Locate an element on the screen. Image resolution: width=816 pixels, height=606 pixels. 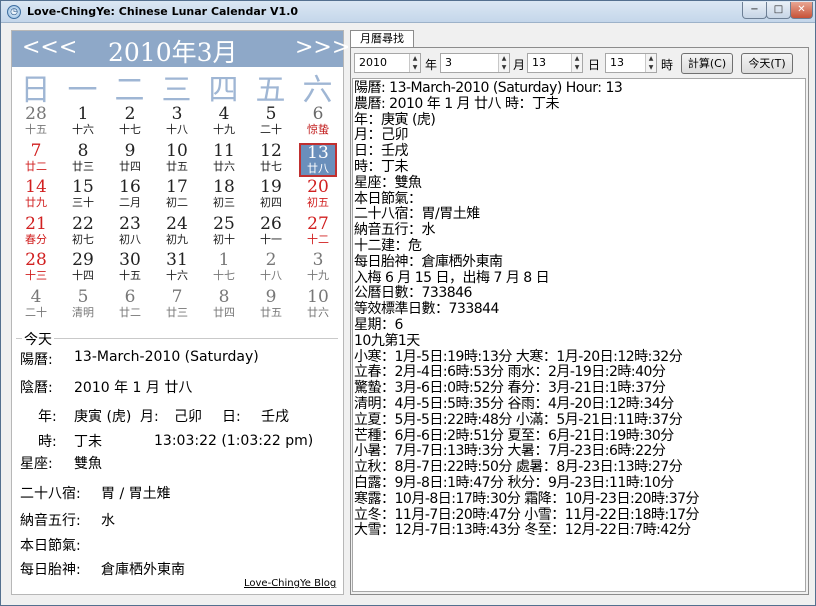
day-cell: 2 十八 is located at coordinates (271, 269).